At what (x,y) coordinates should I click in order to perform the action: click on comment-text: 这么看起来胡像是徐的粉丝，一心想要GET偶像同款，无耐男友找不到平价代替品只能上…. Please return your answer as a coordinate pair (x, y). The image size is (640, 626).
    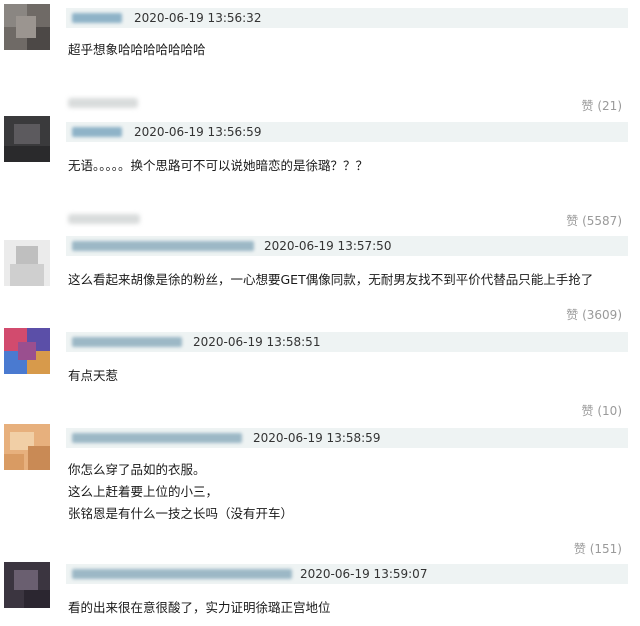
    Looking at the image, I should click on (331, 279).